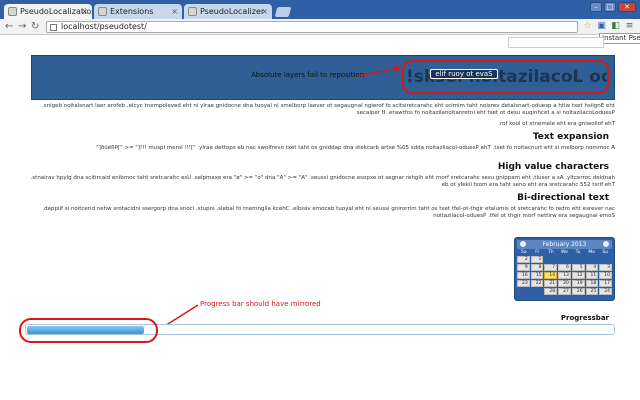  Describe the element at coordinates (627, 7) in the screenshot. I see `close-window-icon: ✕` at that location.